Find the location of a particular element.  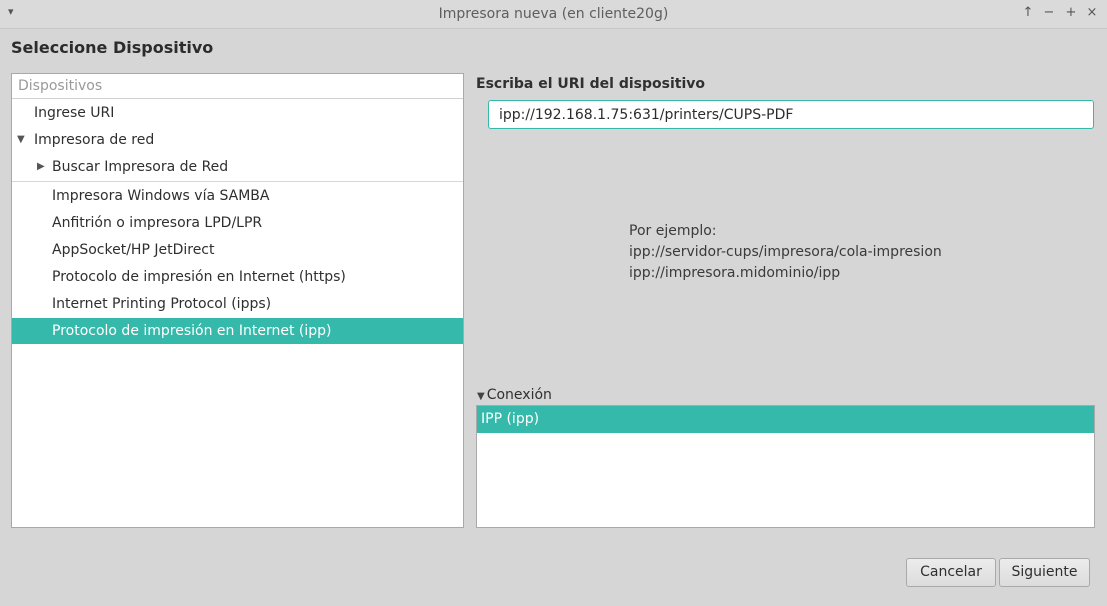

next-button: Siguiente is located at coordinates (1044, 572).